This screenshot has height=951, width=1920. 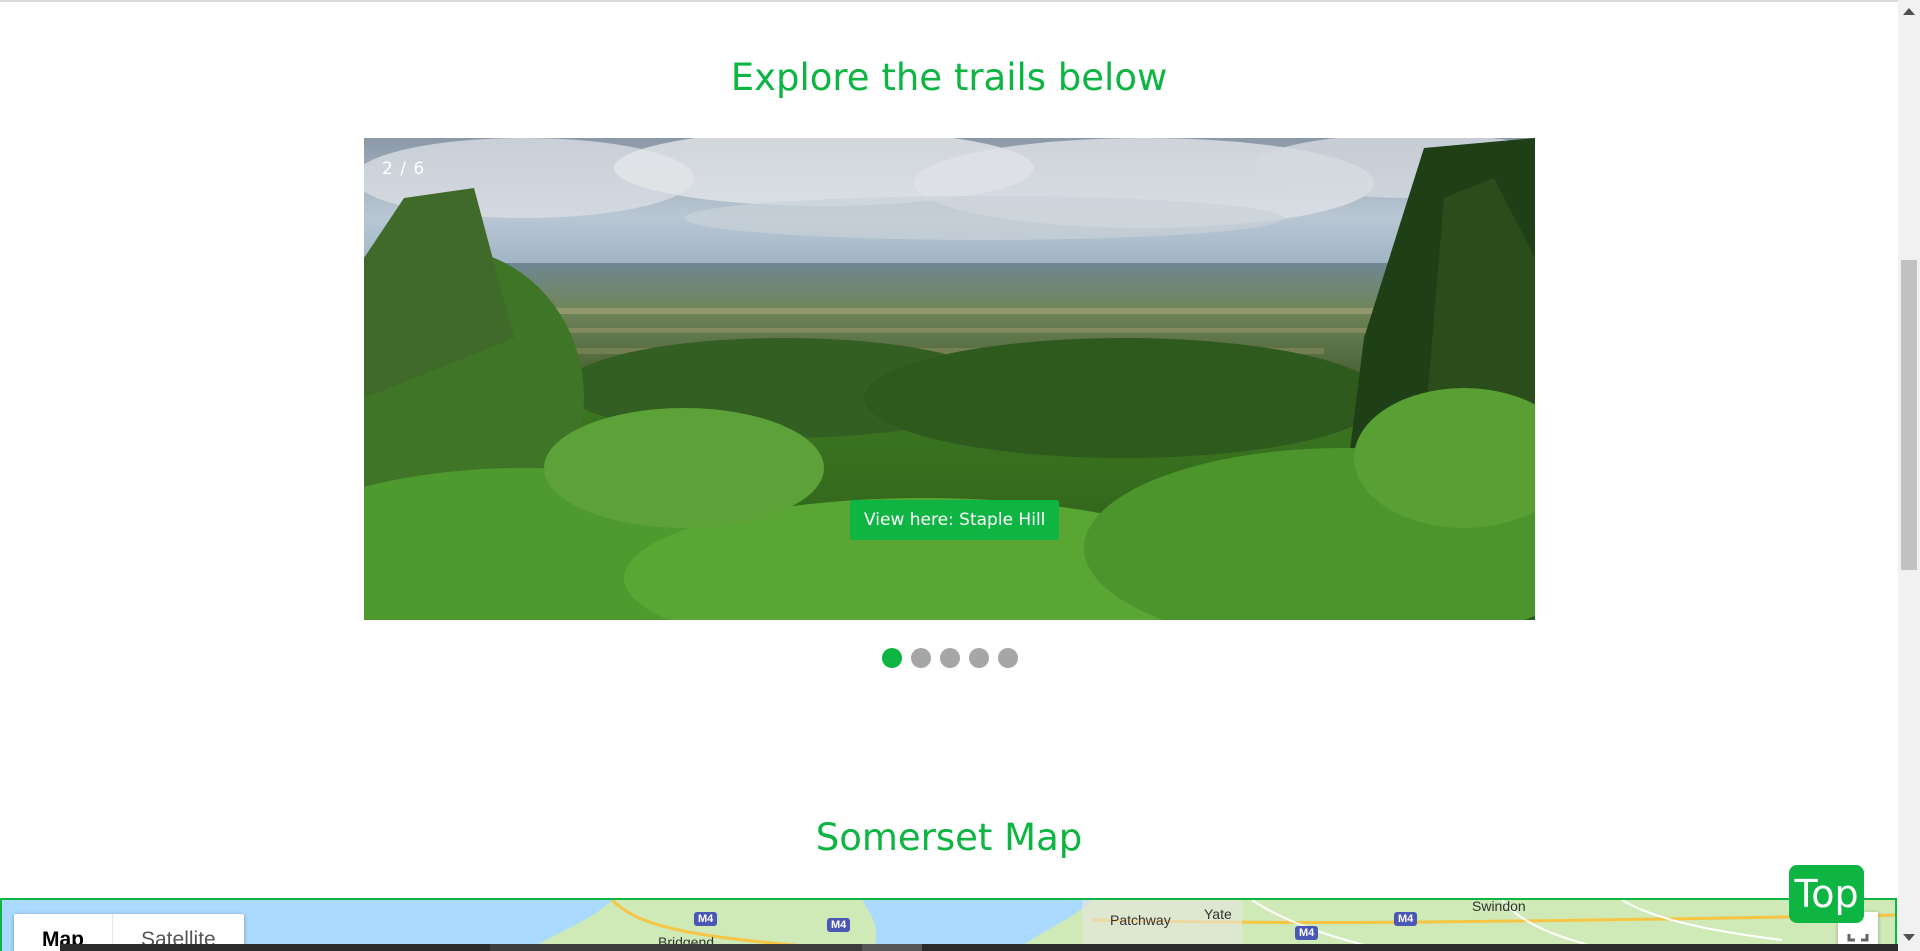 I want to click on view-trail-button: View here: Staple Hill, so click(x=955, y=520).